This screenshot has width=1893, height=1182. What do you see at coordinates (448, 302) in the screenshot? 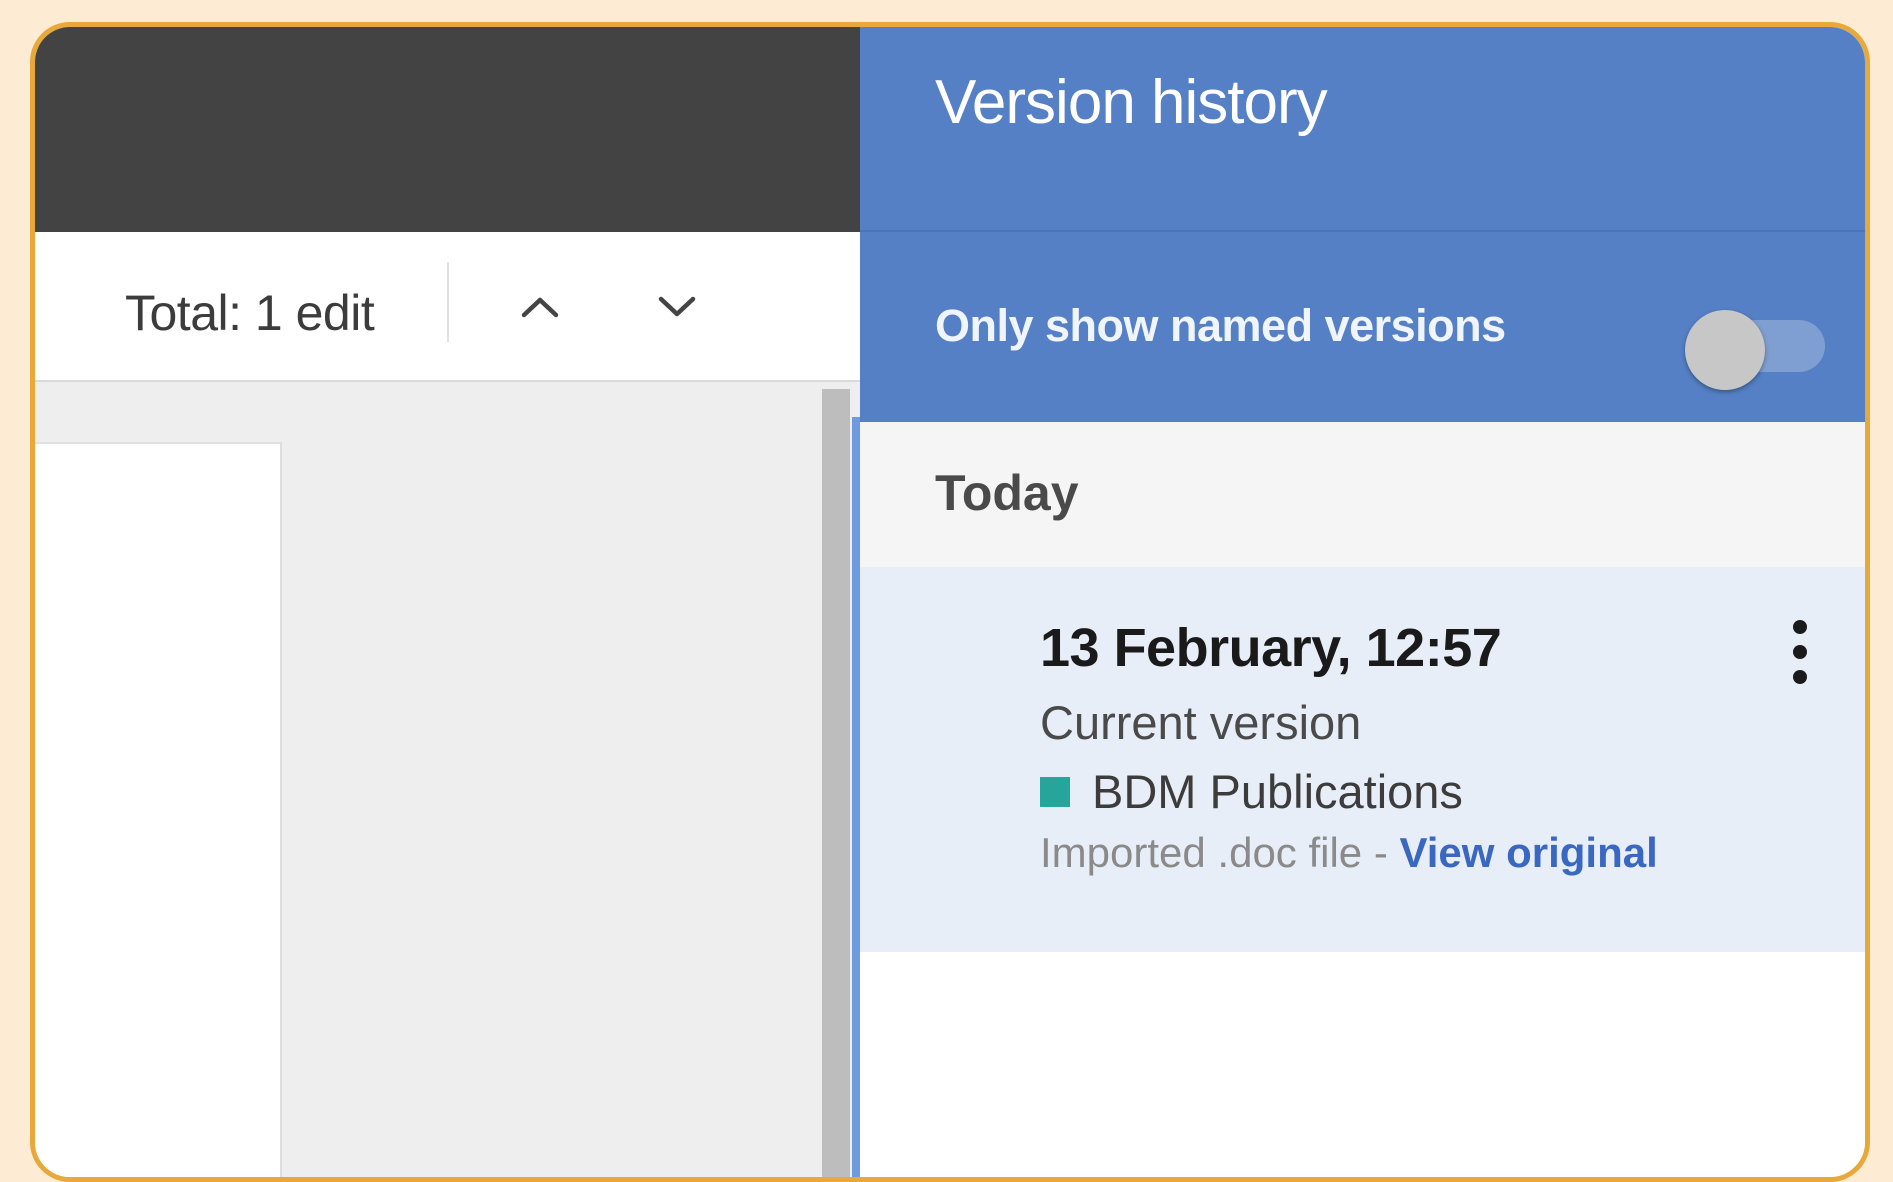
I see `toolbar-divider` at bounding box center [448, 302].